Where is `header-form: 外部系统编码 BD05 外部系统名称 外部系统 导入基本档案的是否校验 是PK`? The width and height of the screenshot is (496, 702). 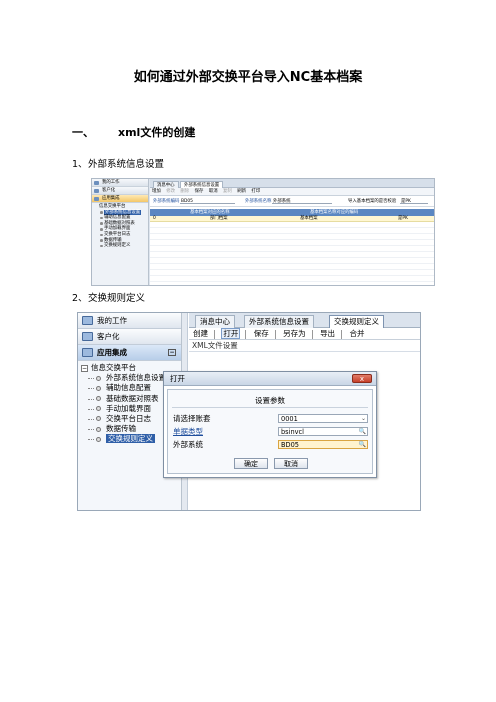 header-form: 外部系统编码 BD05 外部系统名称 外部系统 导入基本档案的是否校验 是PK is located at coordinates (292, 201).